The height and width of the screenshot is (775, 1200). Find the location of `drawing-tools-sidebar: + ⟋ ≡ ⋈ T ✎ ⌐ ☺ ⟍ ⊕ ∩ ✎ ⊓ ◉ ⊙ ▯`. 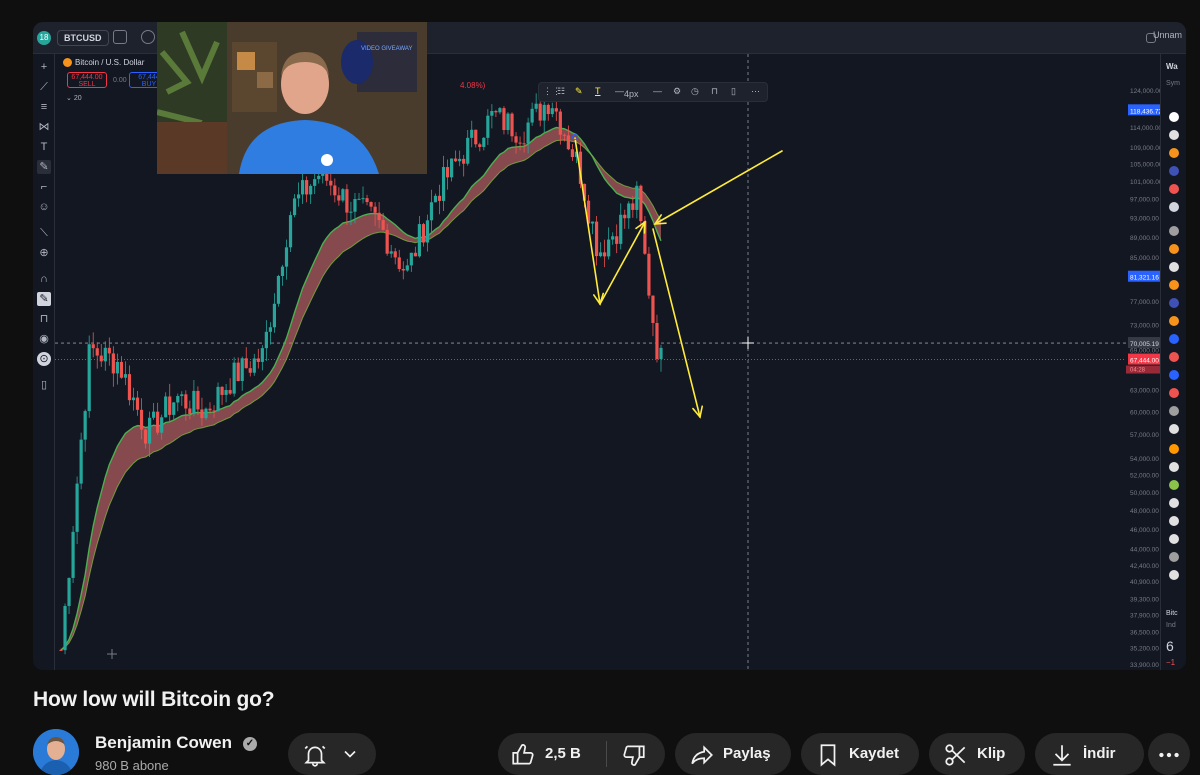

drawing-tools-sidebar: + ⟋ ≡ ⋈ T ✎ ⌐ ☺ ⟍ ⊕ ∩ ✎ ⊓ ◉ ⊙ ▯ is located at coordinates (44, 362).